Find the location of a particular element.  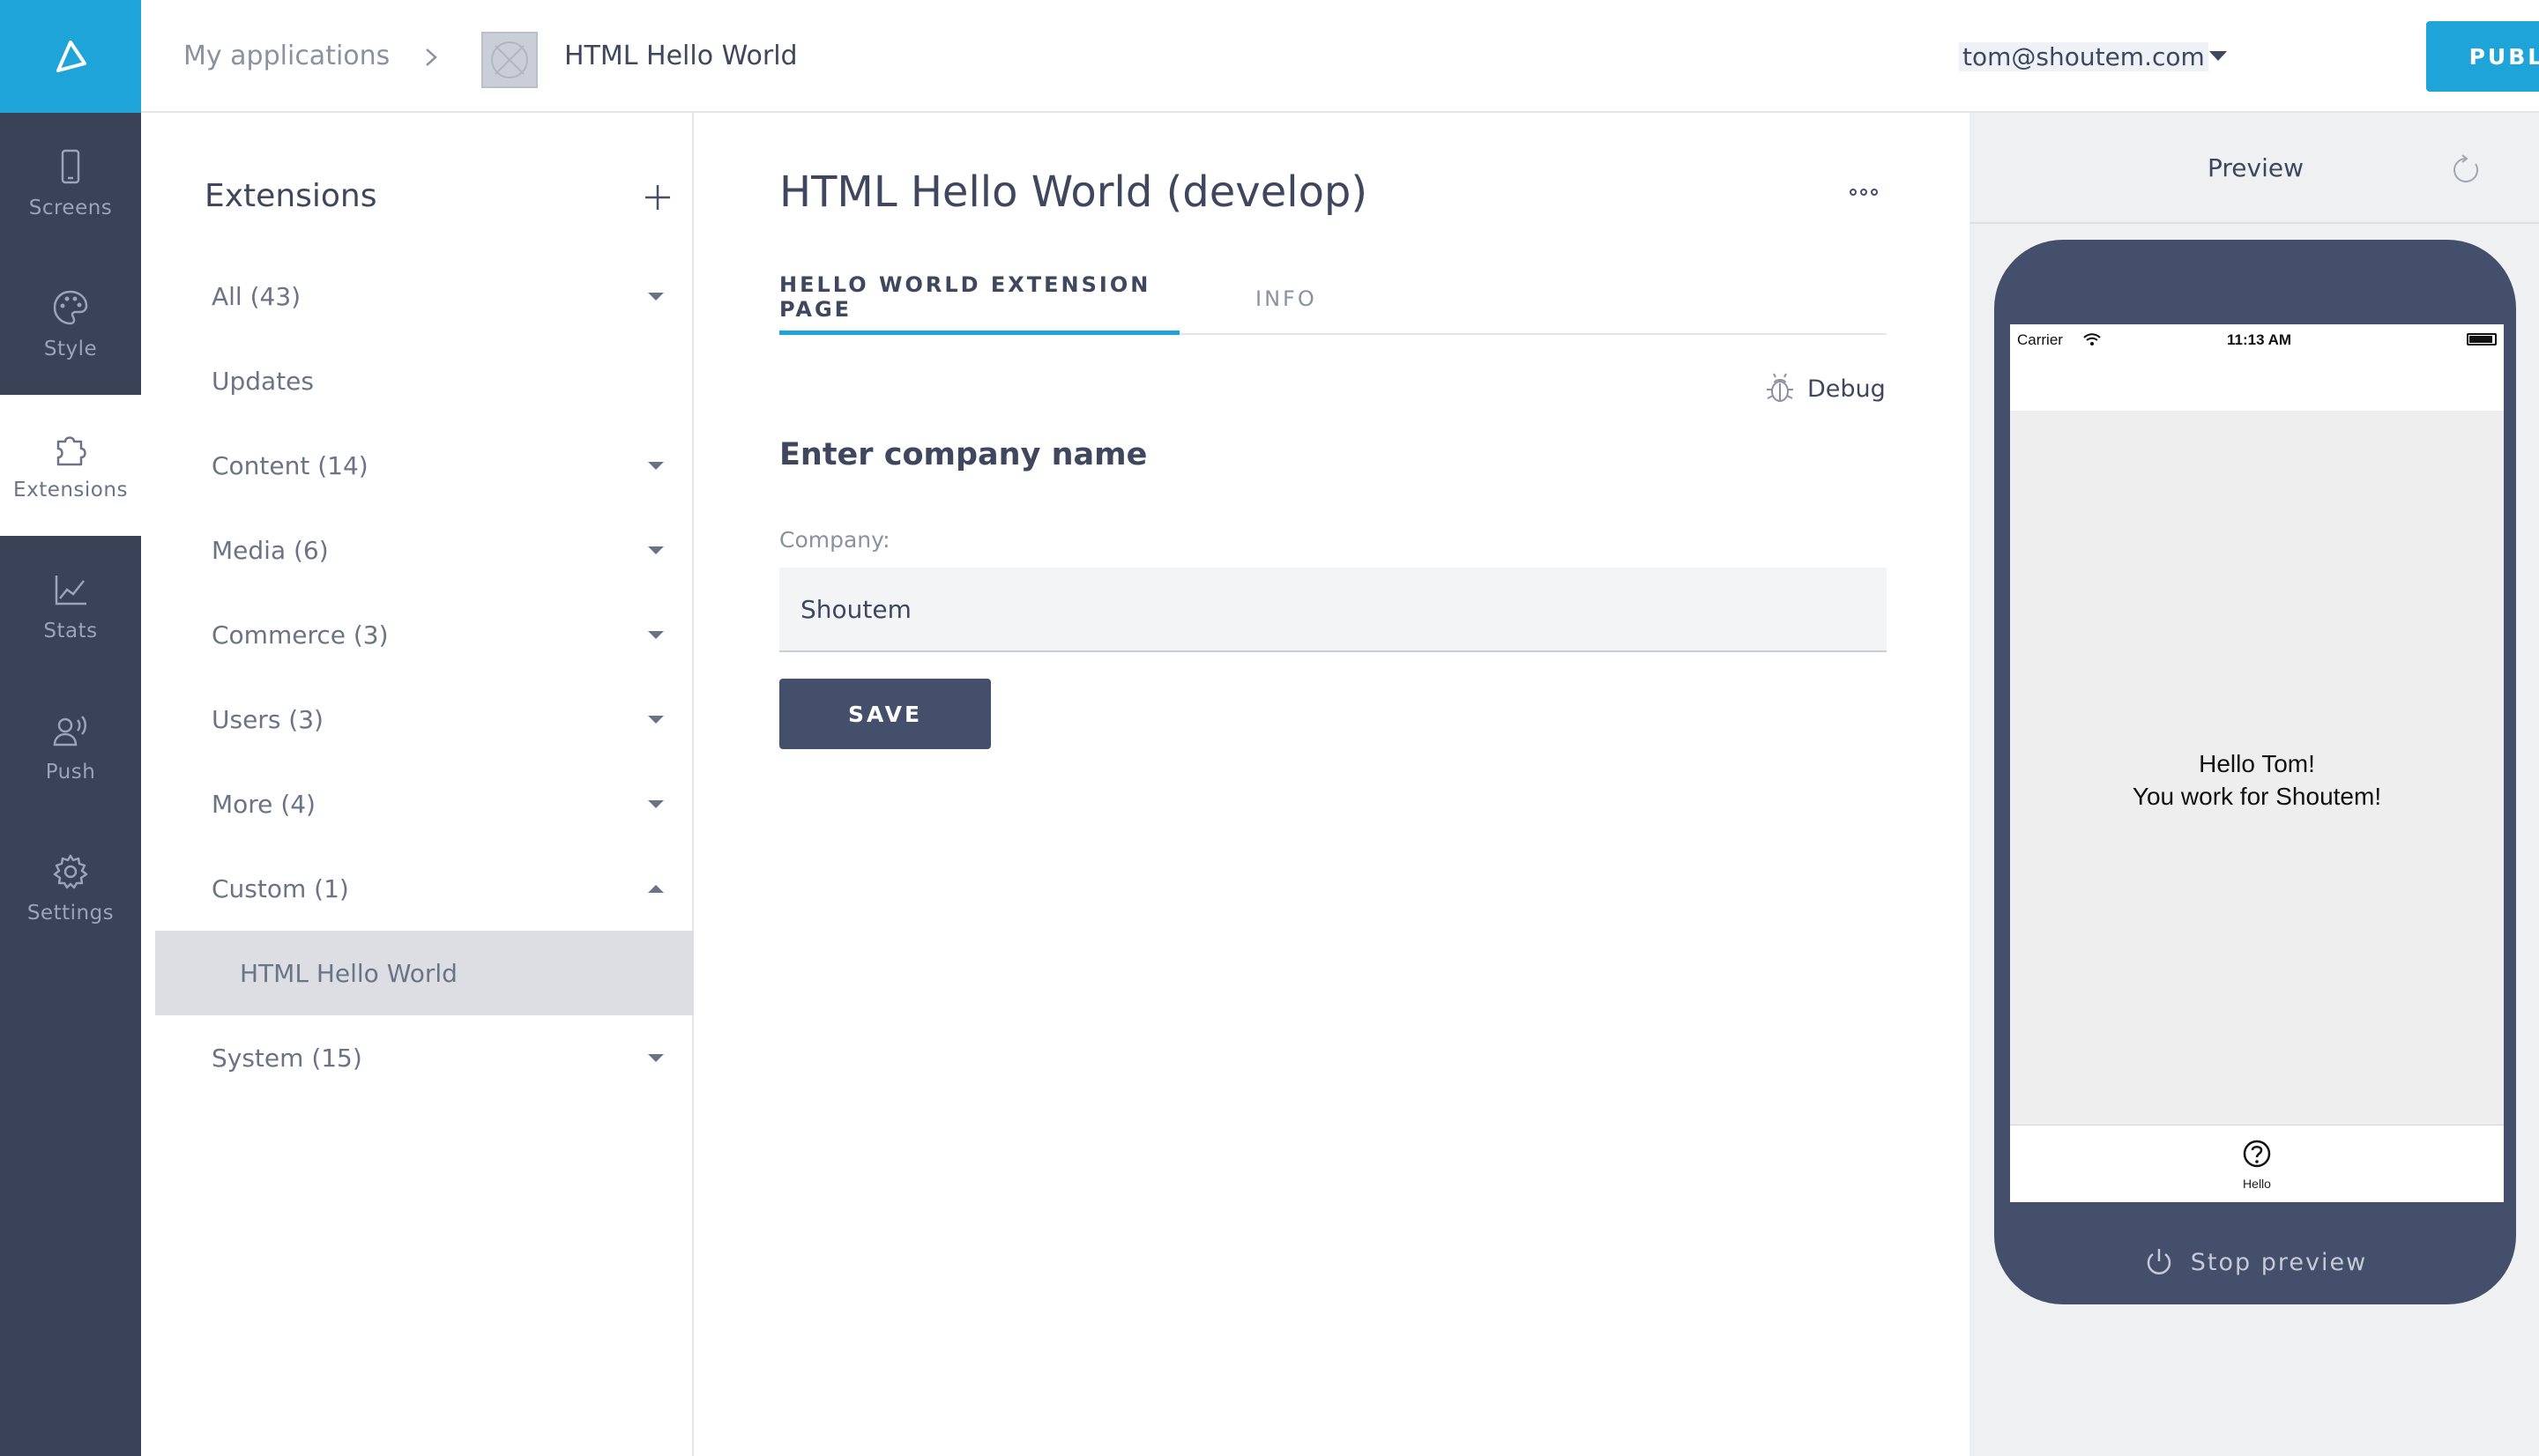

nav-push: Push is located at coordinates (70, 747).